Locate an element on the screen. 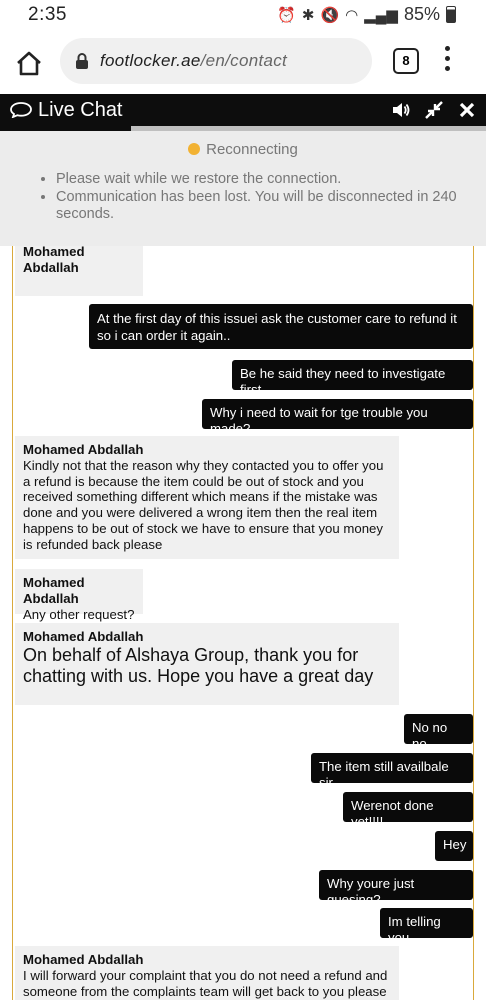  chat-bubble-icon is located at coordinates (21, 110).